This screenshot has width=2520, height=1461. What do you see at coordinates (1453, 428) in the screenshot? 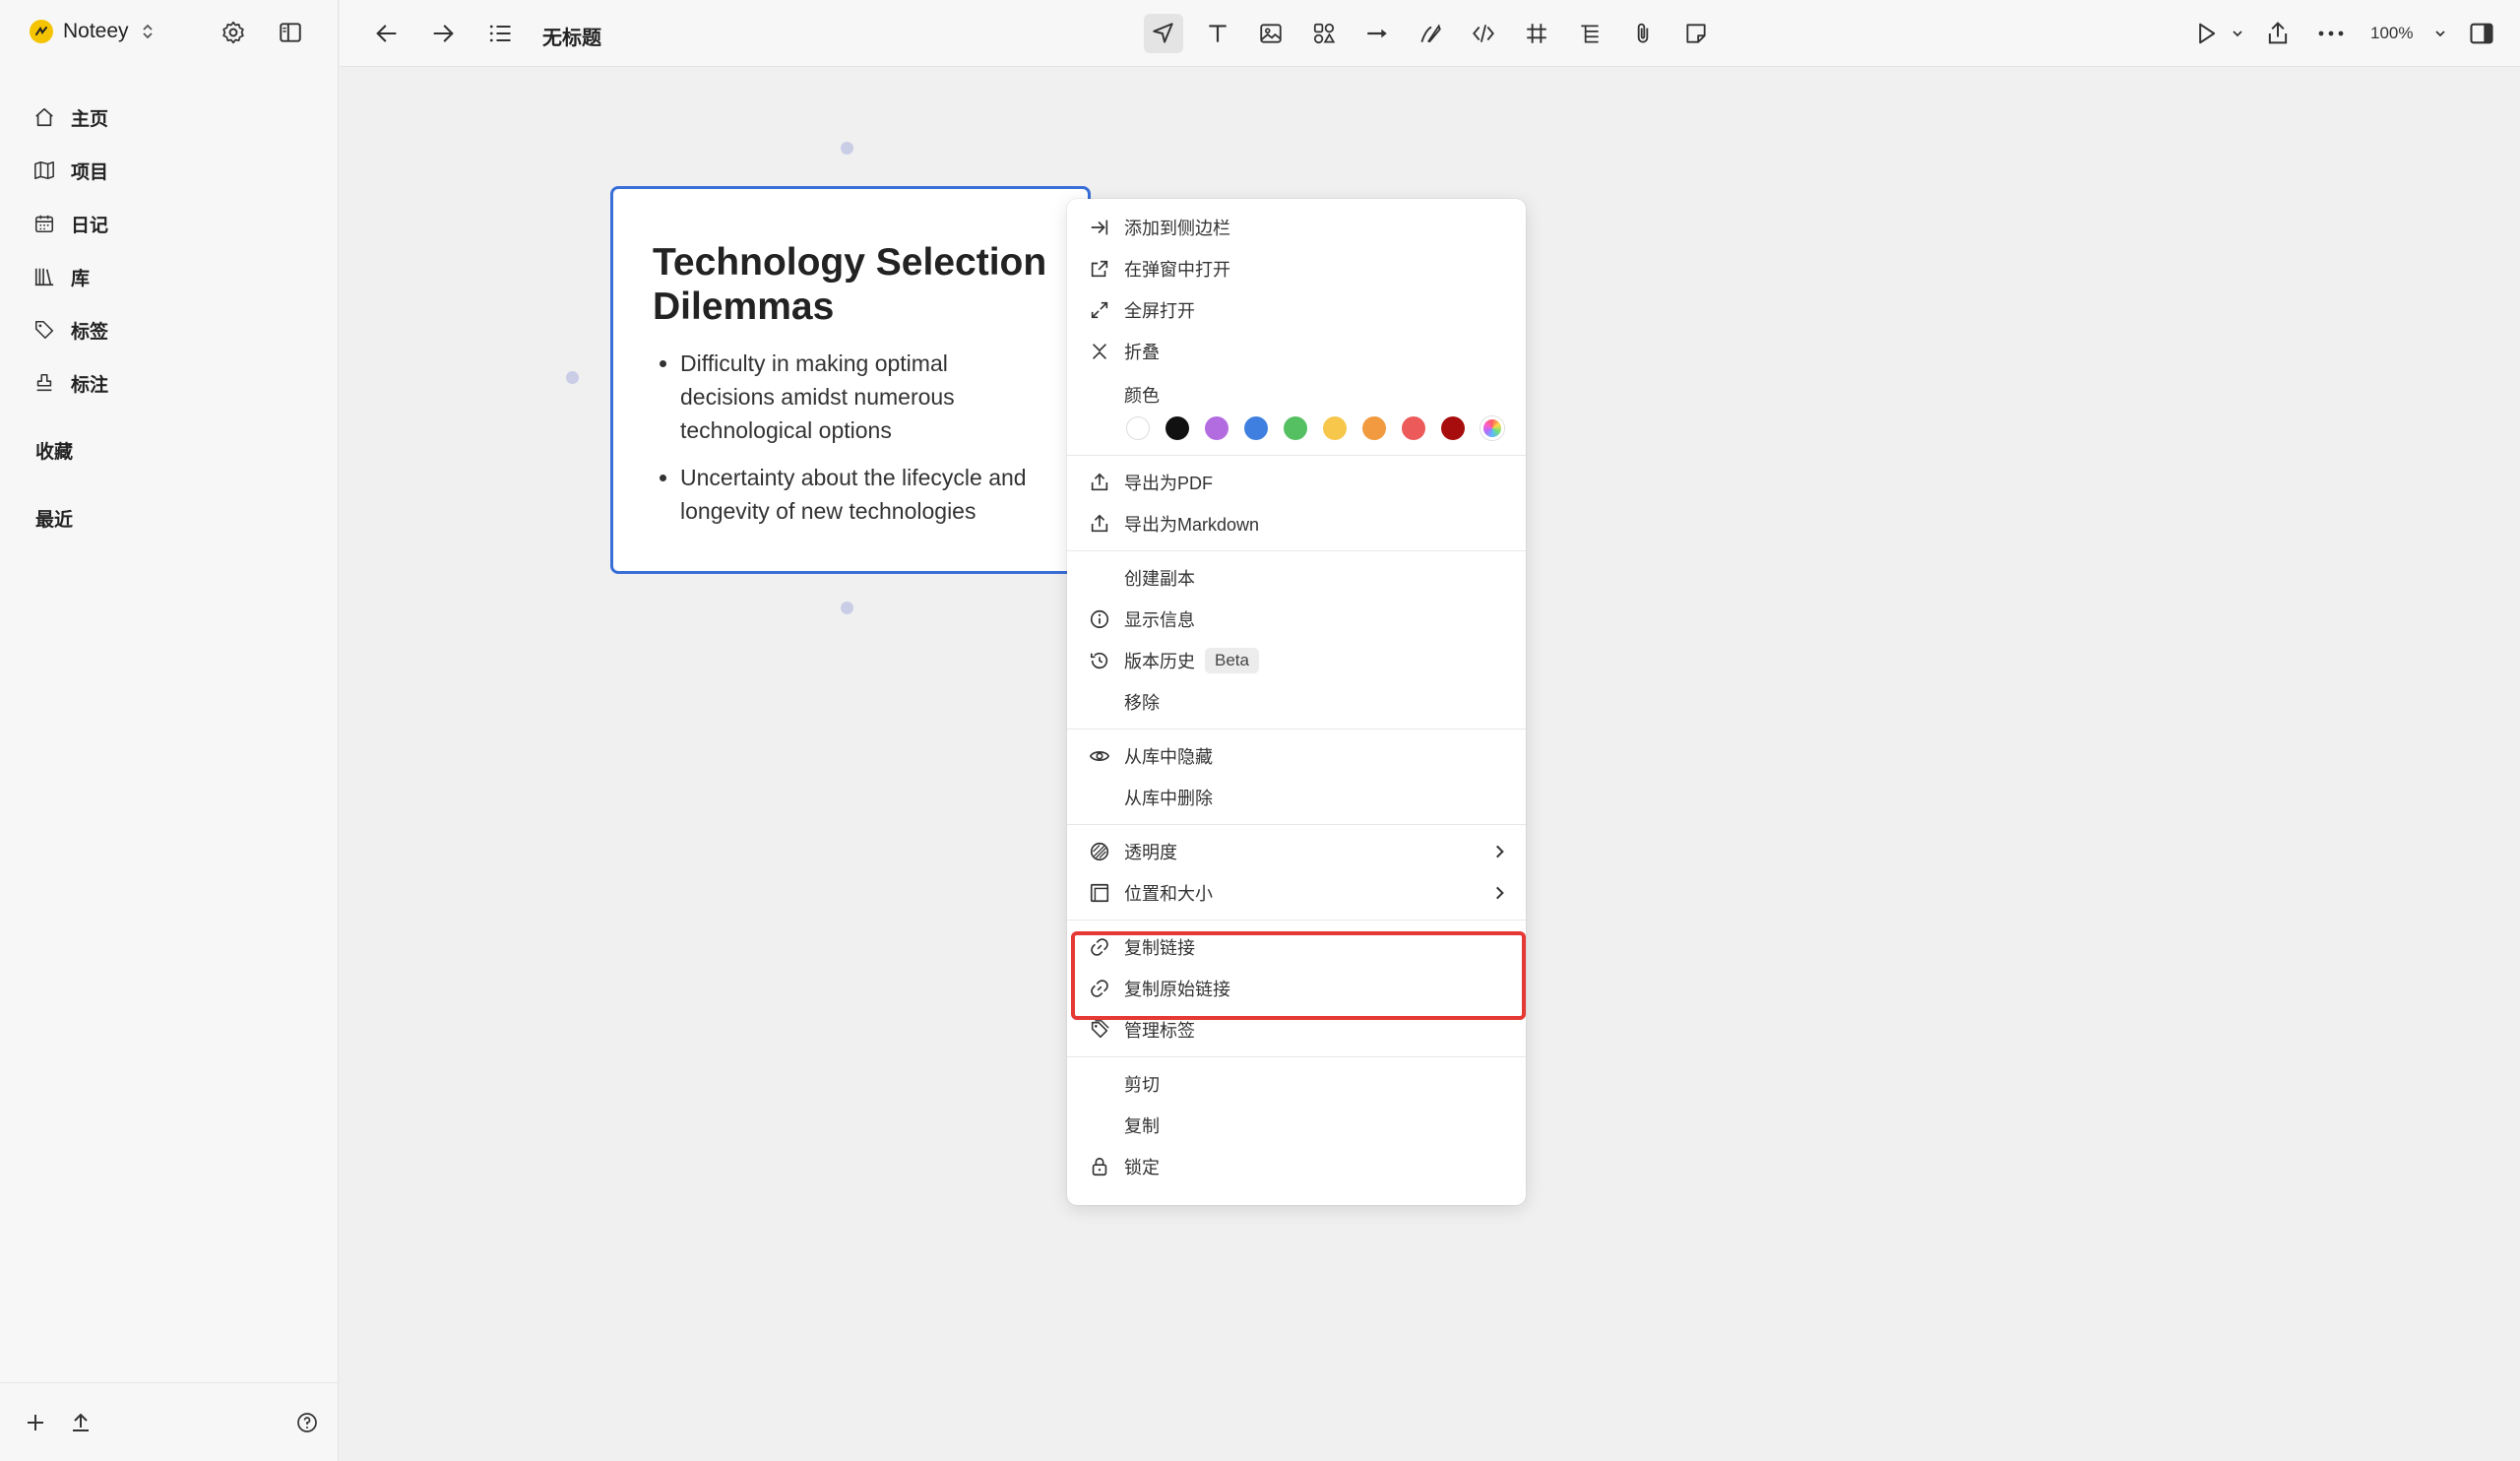
I see `color-swatch-dark-red` at bounding box center [1453, 428].